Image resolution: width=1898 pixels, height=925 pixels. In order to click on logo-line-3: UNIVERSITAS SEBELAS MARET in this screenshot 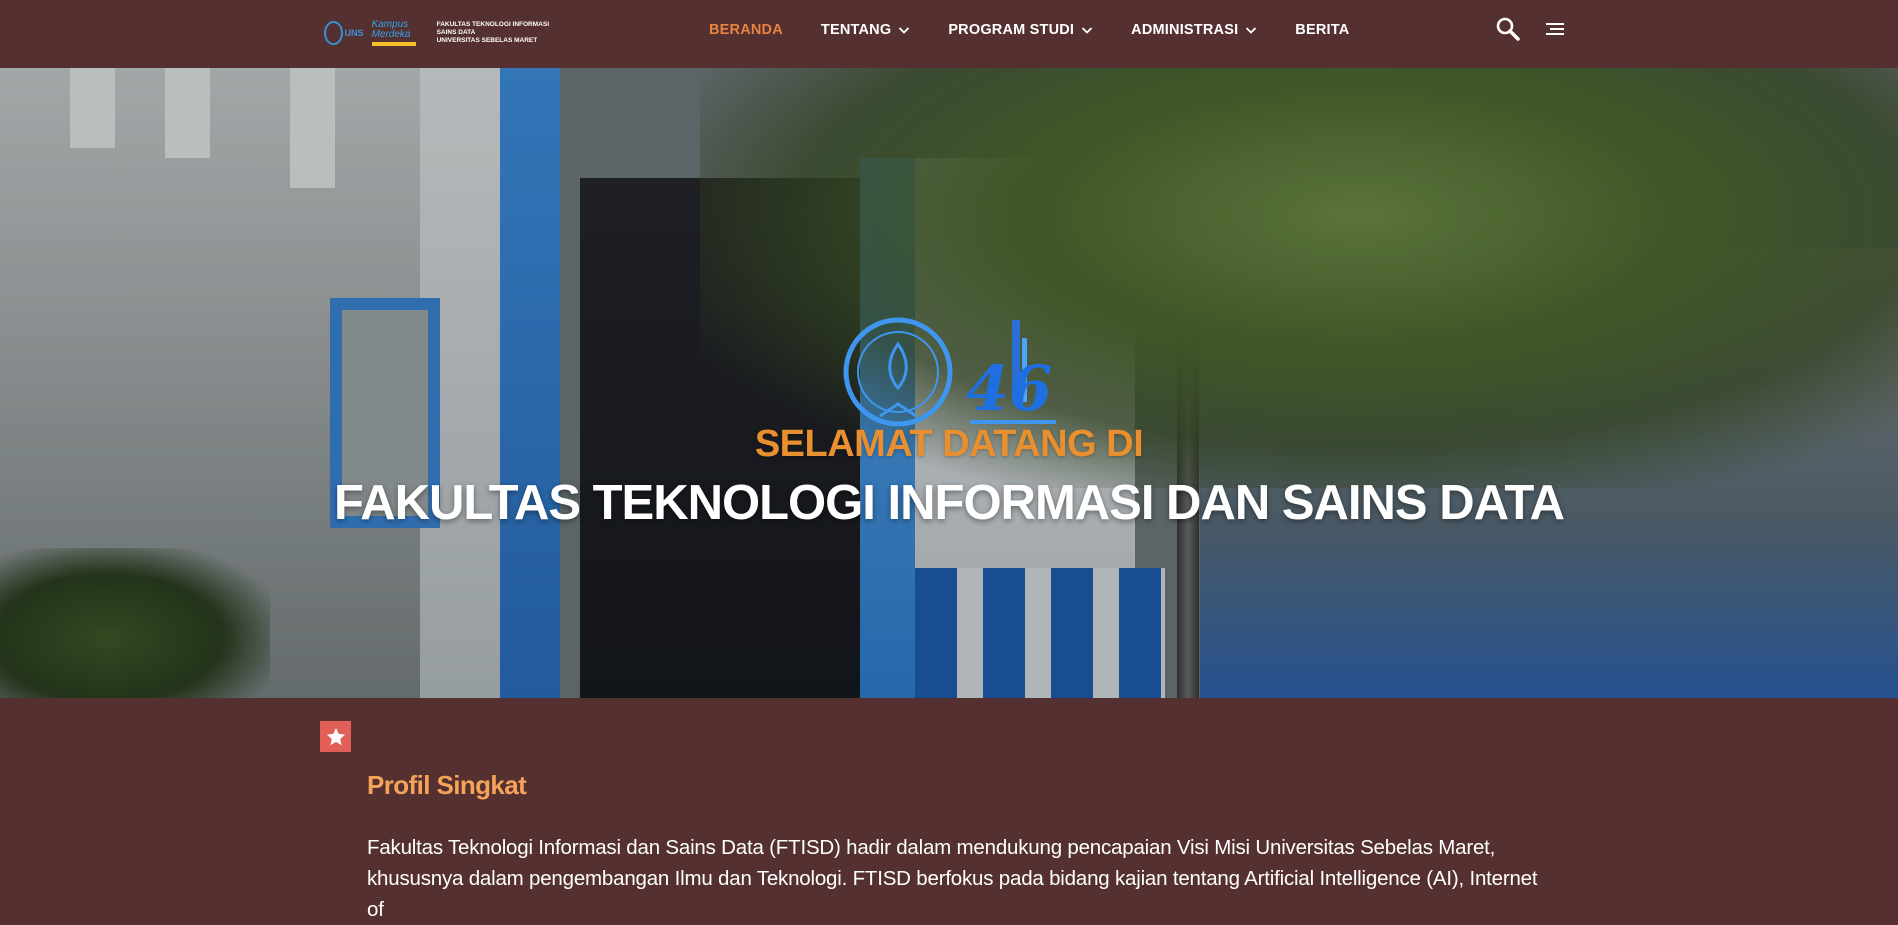, I will do `click(487, 40)`.